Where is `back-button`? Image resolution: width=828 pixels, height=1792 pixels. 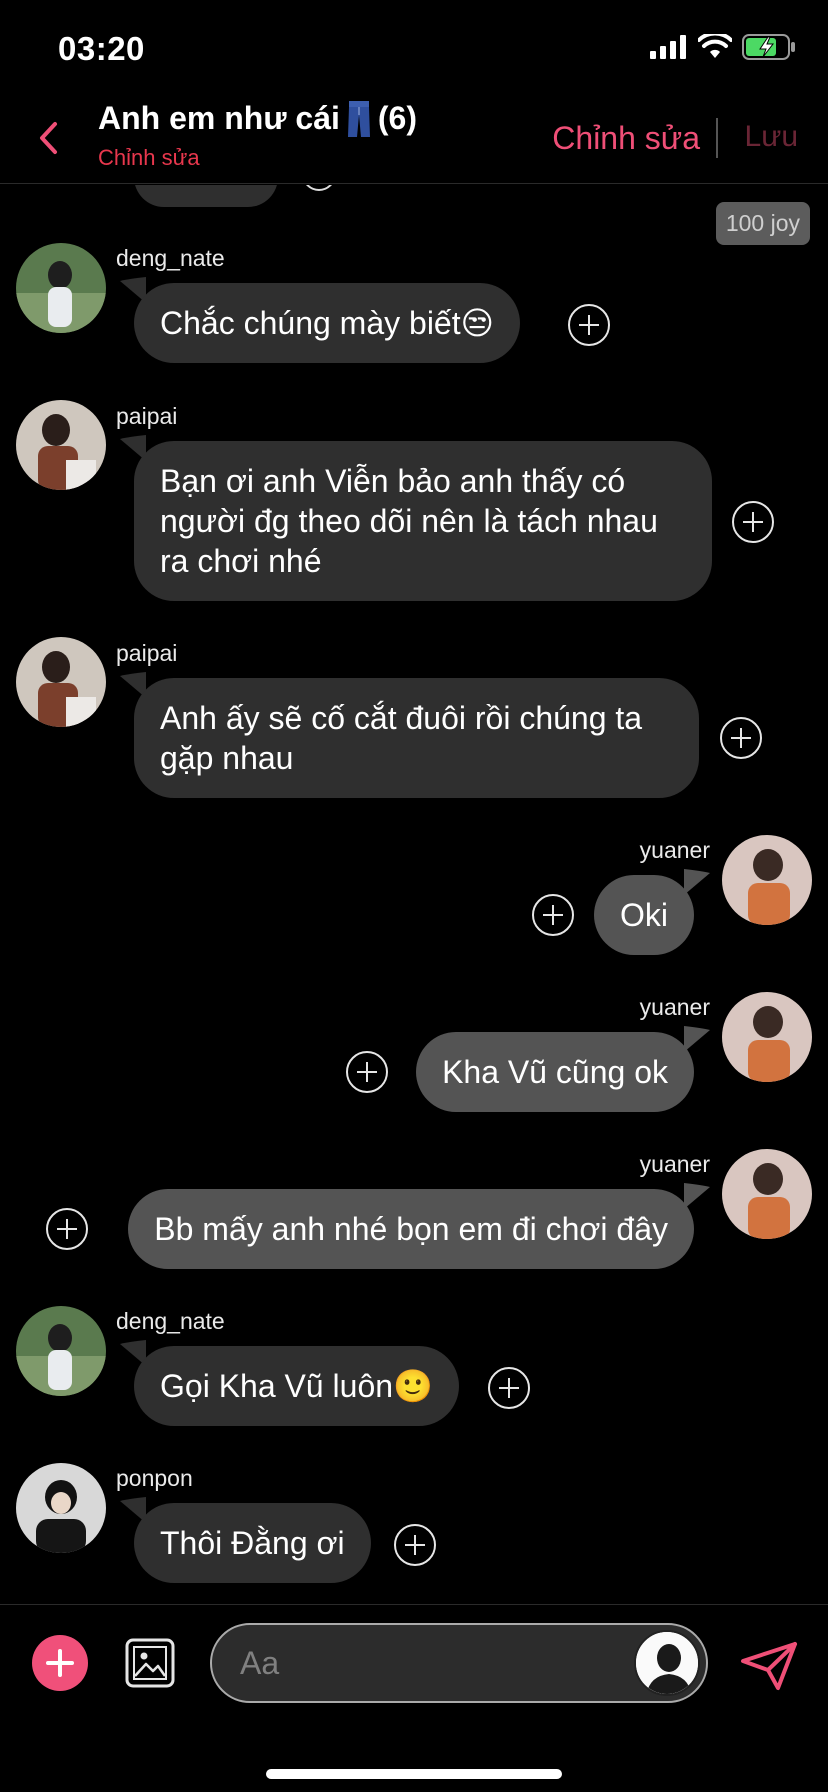 back-button is located at coordinates (48, 138).